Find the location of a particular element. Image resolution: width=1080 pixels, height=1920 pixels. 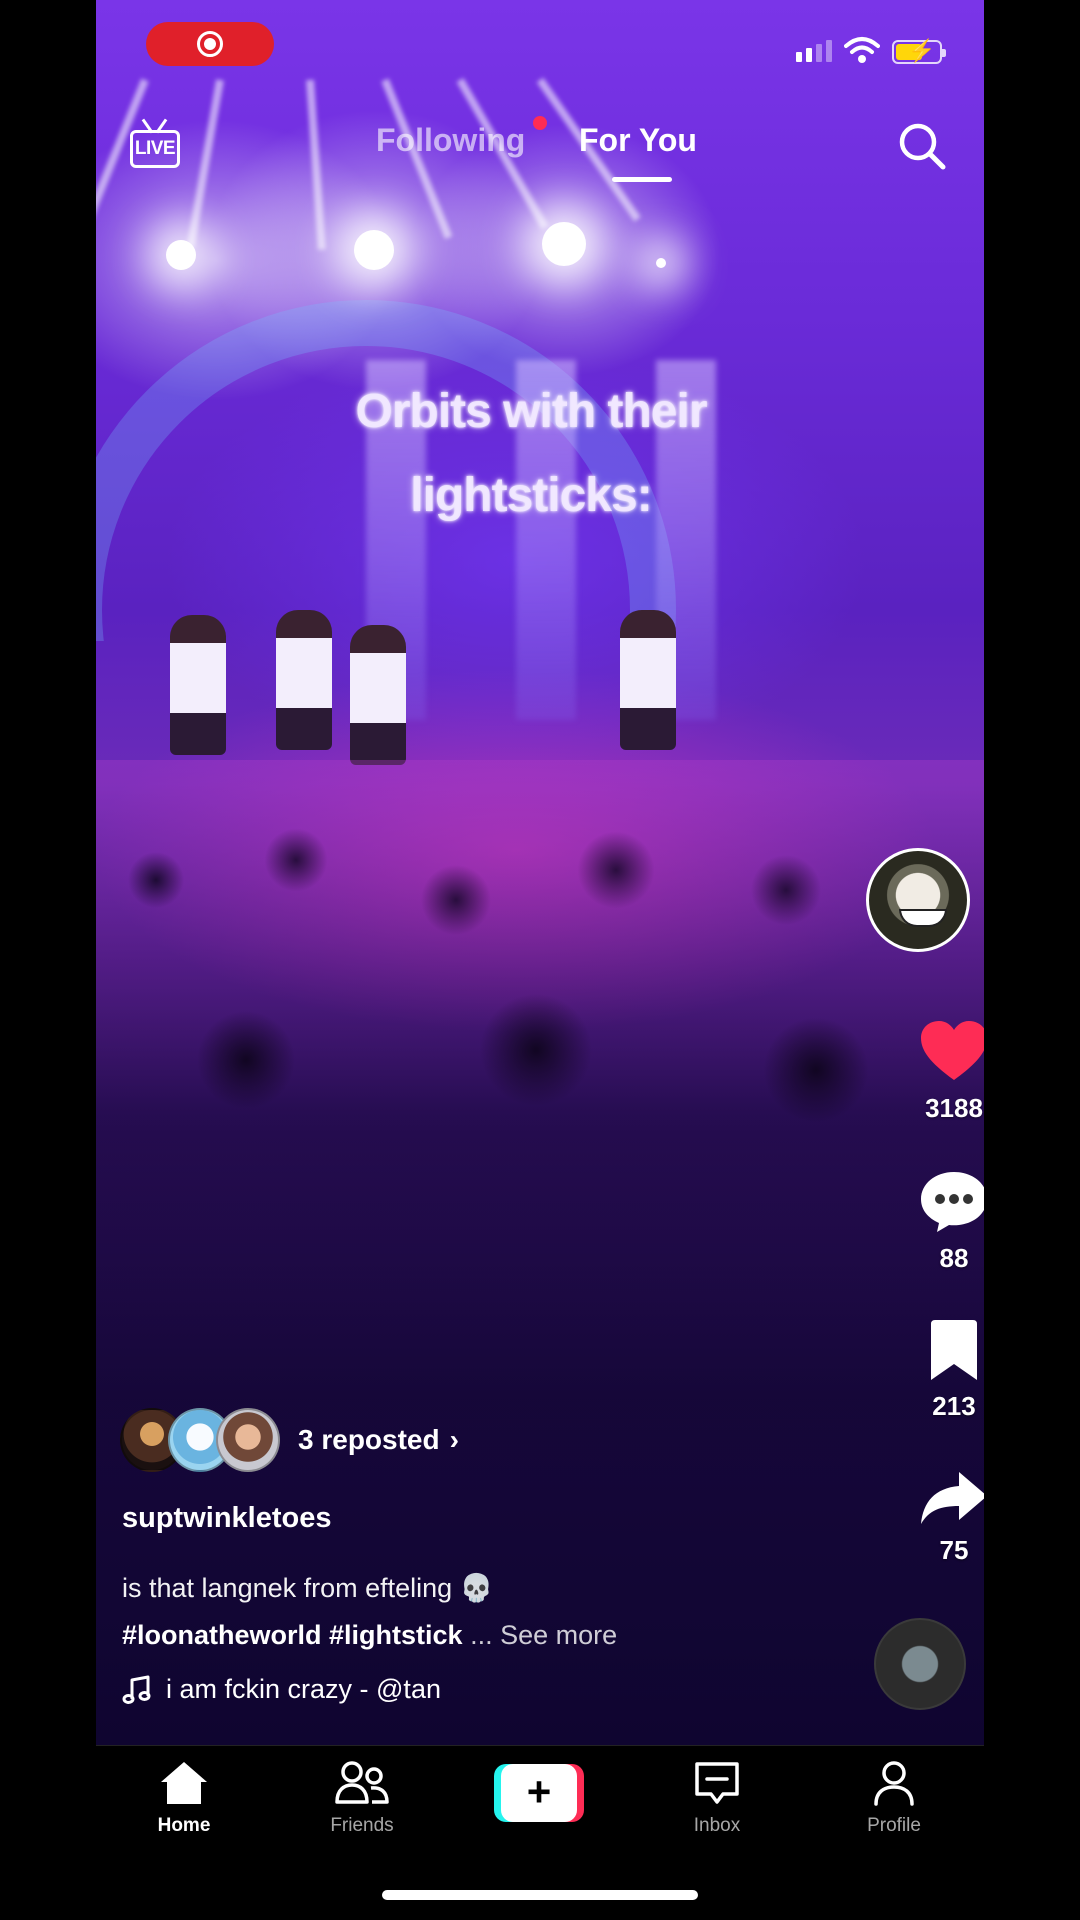

search-icon is located at coordinates (922, 146).